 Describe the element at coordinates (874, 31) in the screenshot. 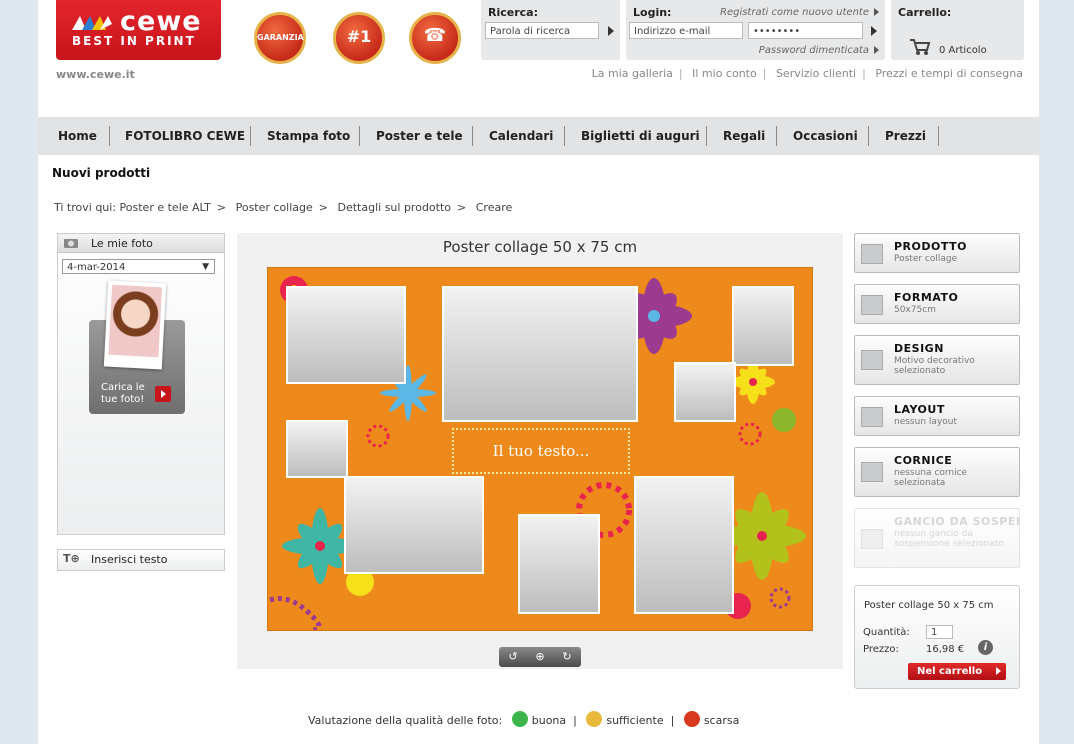

I see `login-submit-arrow-icon` at that location.